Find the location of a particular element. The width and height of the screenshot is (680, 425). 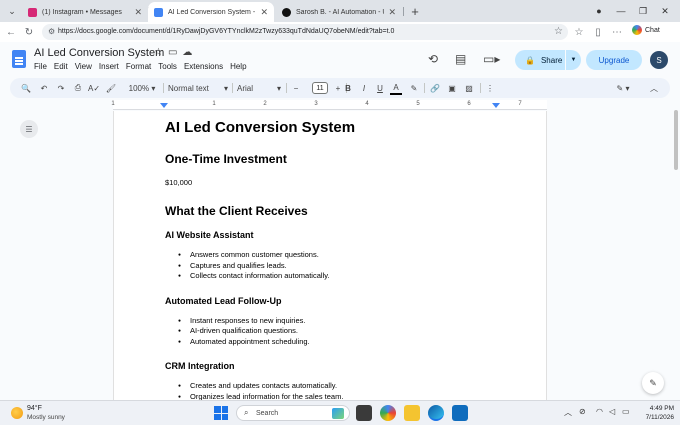

share-dropdown-icon: ▼ is located at coordinates (573, 60).